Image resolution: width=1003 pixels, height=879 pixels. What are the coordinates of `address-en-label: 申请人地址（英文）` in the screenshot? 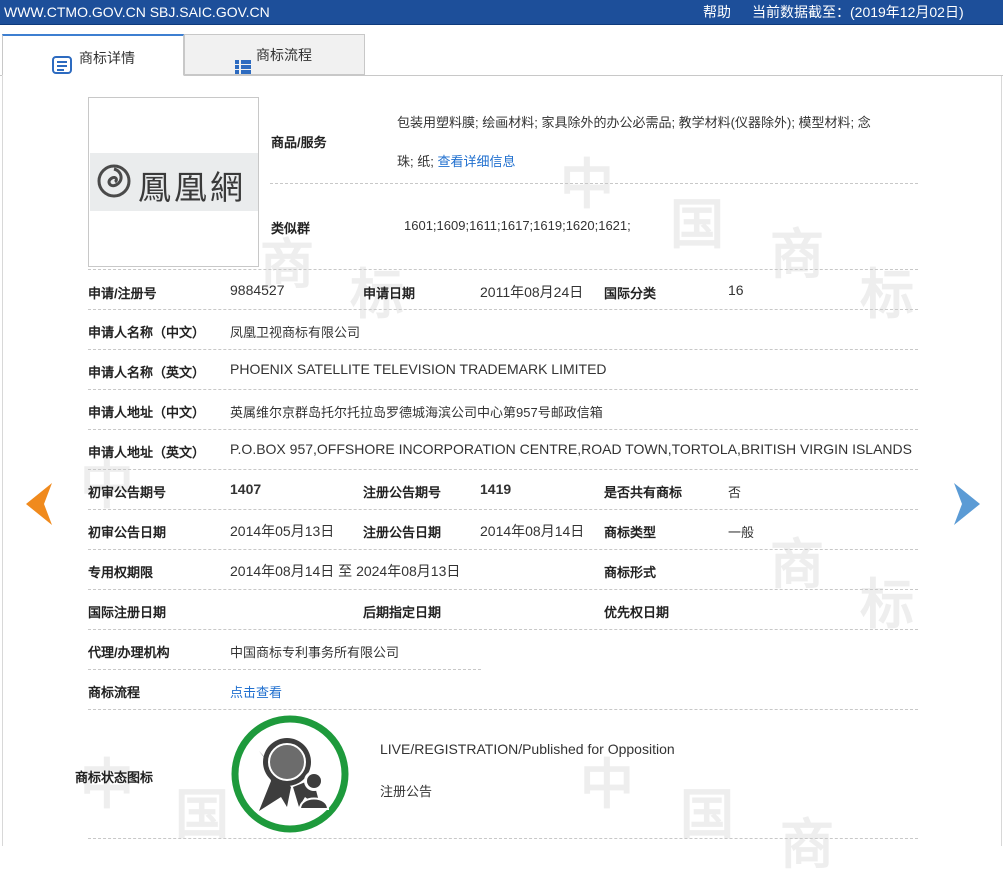 It's located at (147, 452).